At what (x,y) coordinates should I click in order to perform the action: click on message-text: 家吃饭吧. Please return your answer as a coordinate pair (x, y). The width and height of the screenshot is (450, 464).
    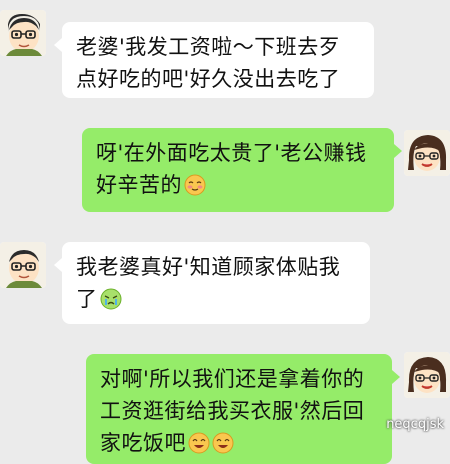
    Looking at the image, I should click on (143, 443).